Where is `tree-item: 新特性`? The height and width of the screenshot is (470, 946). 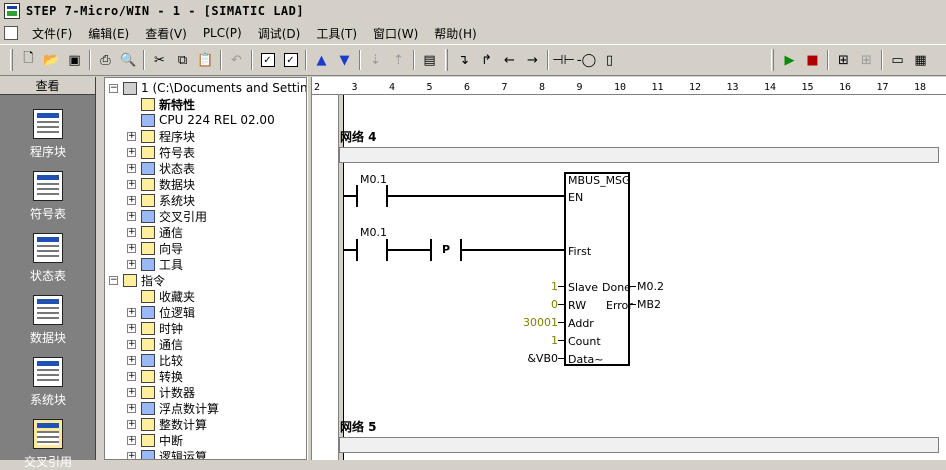
tree-item: 新特性 is located at coordinates (161, 104).